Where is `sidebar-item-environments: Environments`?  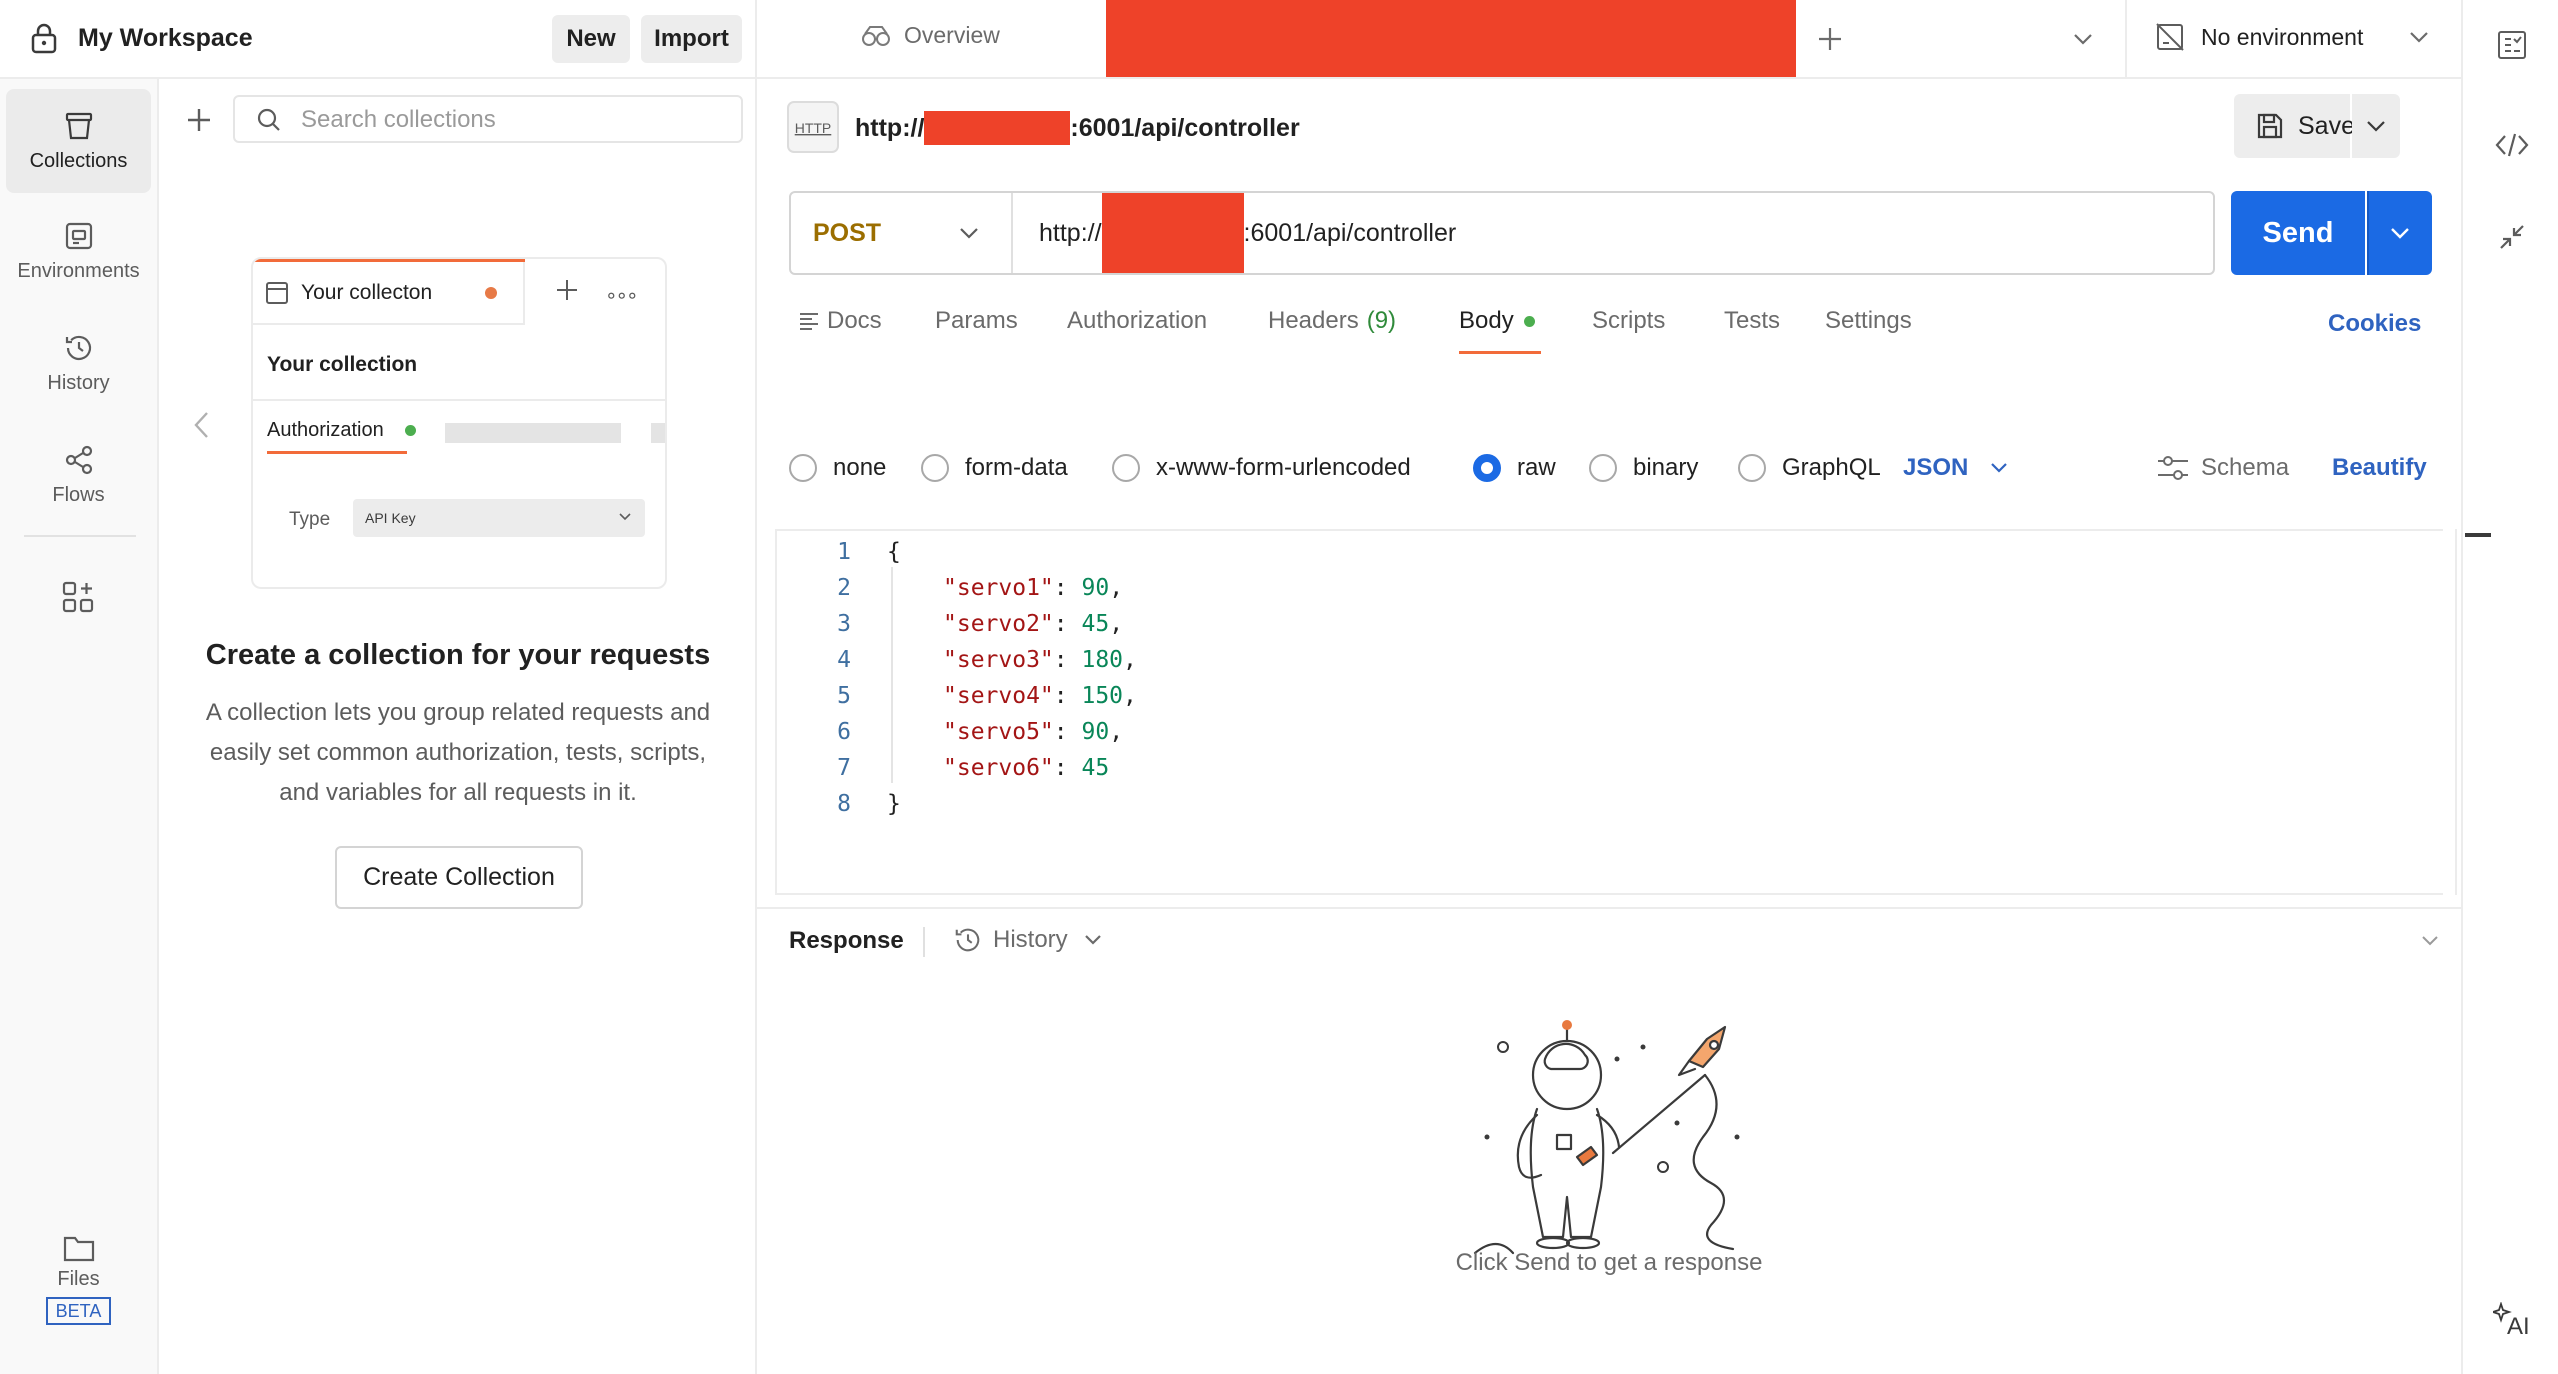
sidebar-item-environments: Environments is located at coordinates (78, 251).